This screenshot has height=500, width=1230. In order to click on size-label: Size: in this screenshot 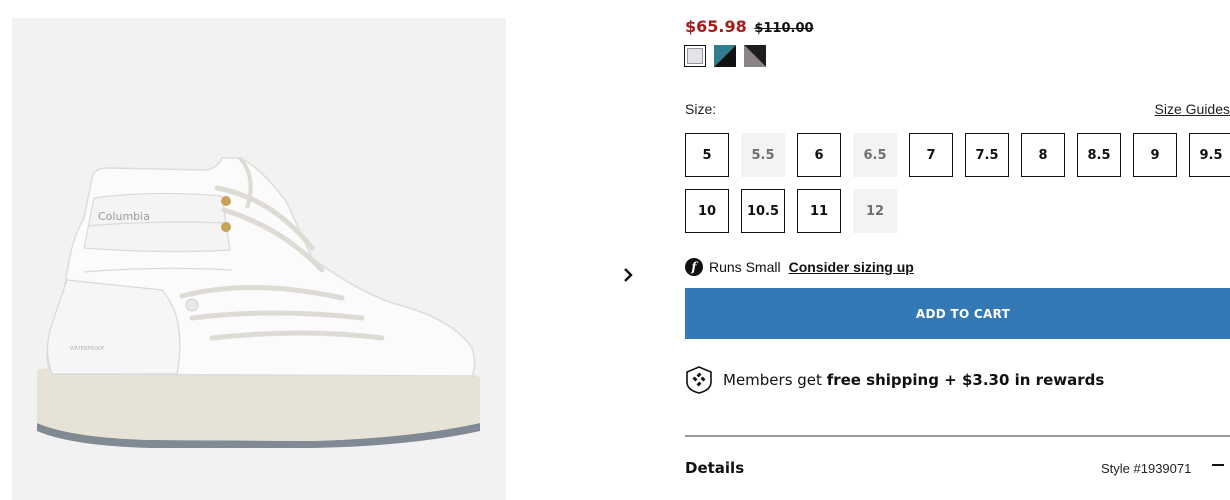, I will do `click(701, 109)`.